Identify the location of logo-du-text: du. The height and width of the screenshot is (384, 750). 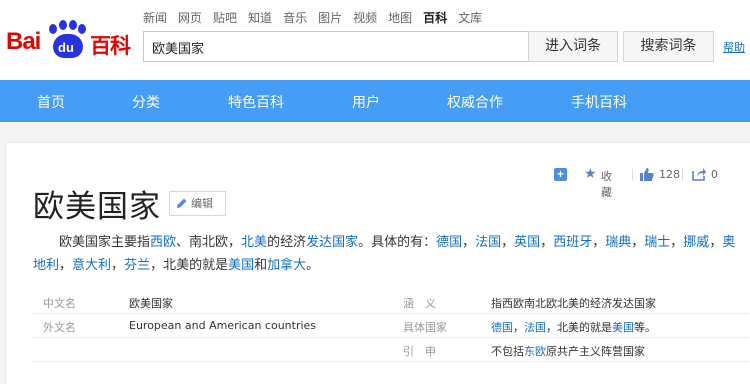
(66, 47).